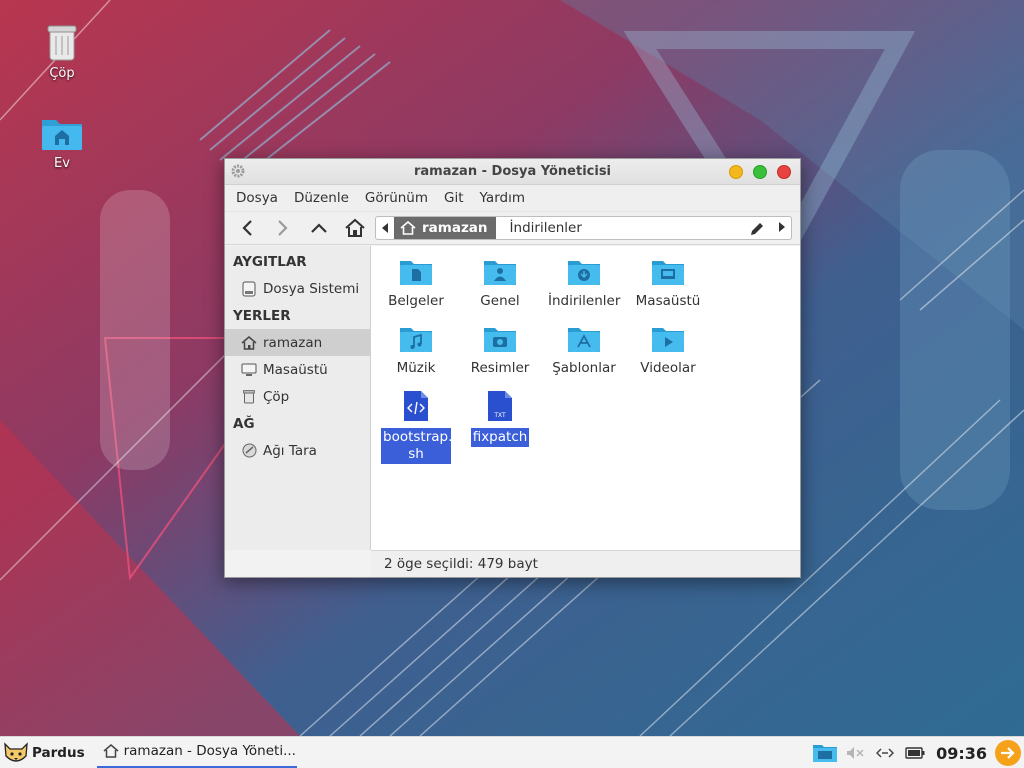 The width and height of the screenshot is (1024, 768). Describe the element at coordinates (760, 172) in the screenshot. I see `maximize-button` at that location.